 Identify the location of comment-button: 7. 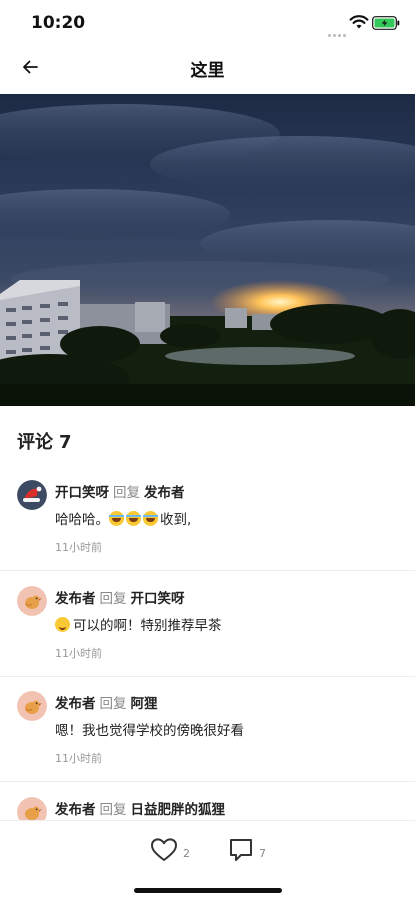
(247, 850).